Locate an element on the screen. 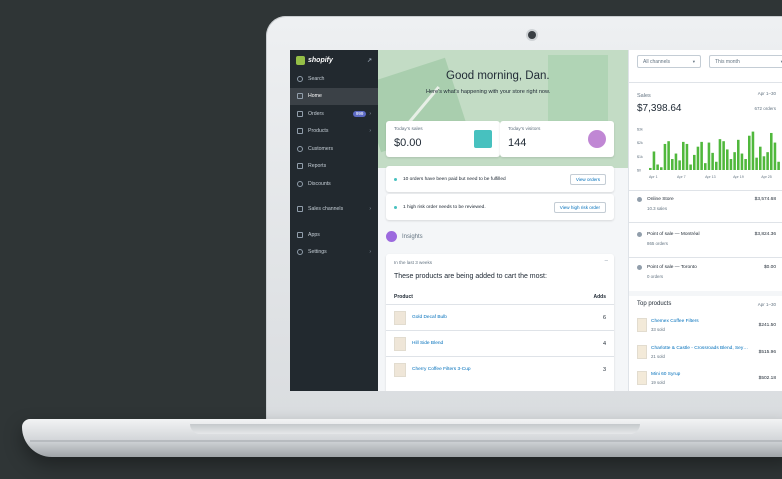 The height and width of the screenshot is (479, 782). channel-select-value: All channels is located at coordinates (656, 62).